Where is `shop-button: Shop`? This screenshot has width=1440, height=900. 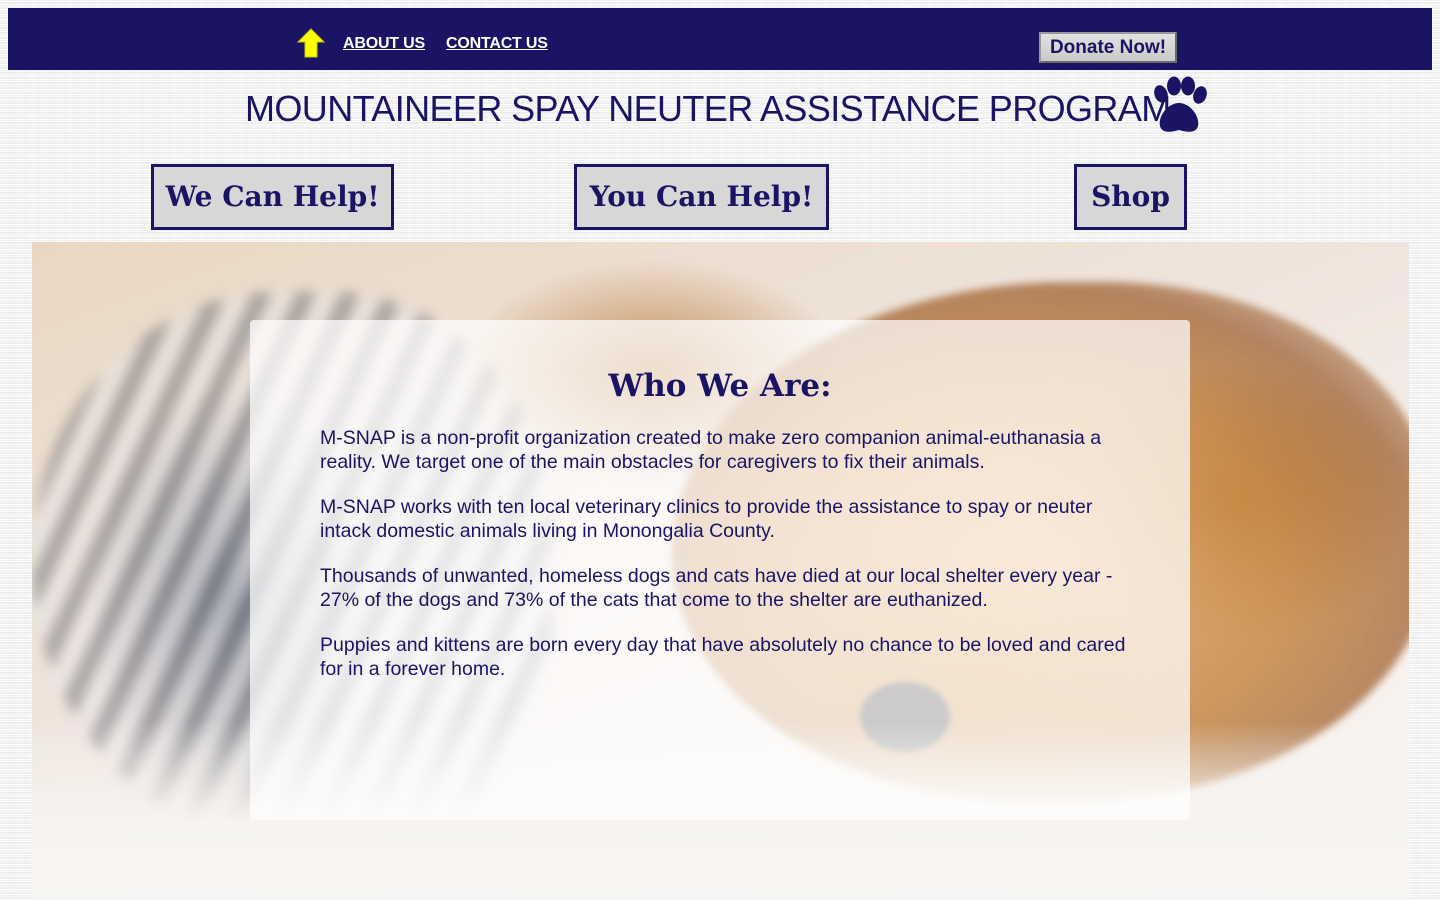
shop-button: Shop is located at coordinates (1130, 197).